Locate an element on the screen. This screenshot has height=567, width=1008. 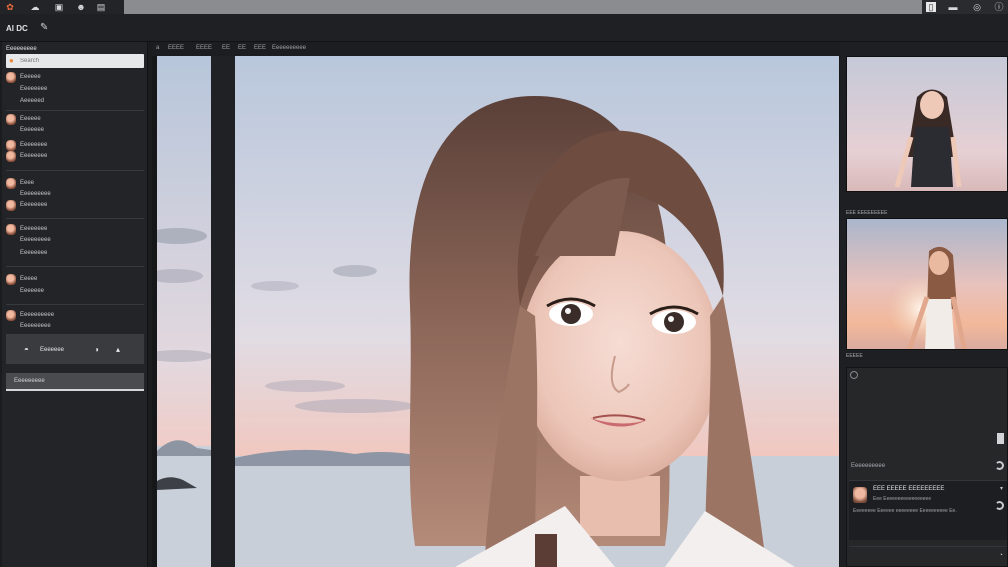
eye-icon: ◓ is located at coordinates (26, 349).